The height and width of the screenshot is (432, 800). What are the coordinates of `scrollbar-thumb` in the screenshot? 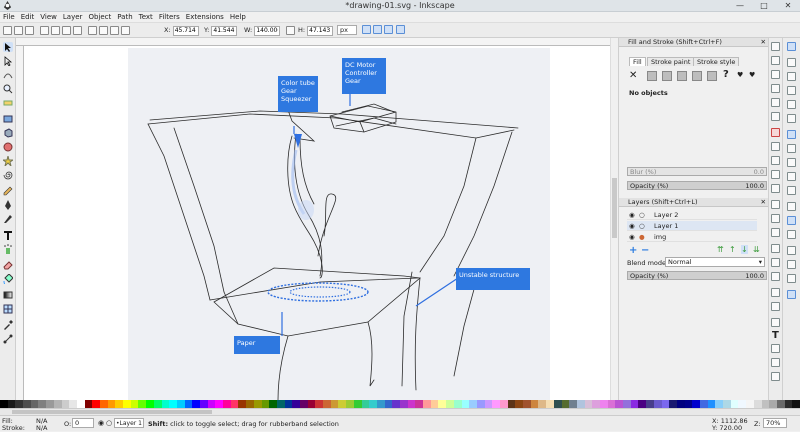 It's located at (614, 208).